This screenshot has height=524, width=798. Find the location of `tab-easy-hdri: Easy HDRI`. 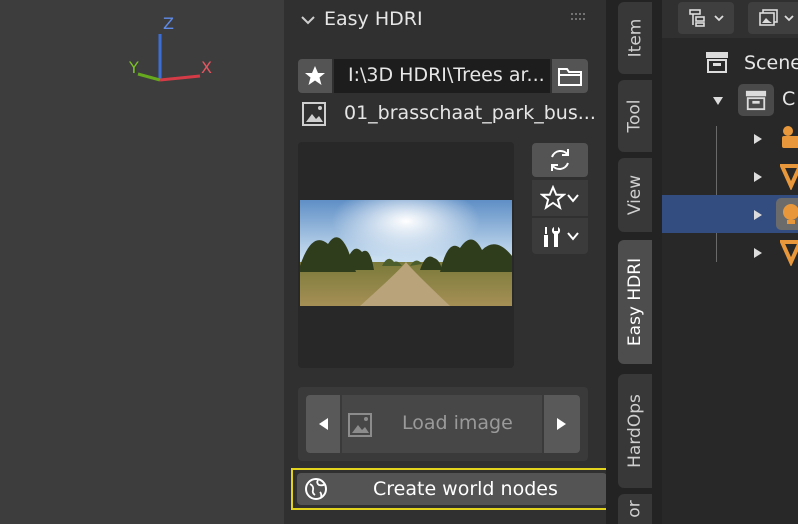

tab-easy-hdri: Easy HDRI is located at coordinates (635, 302).